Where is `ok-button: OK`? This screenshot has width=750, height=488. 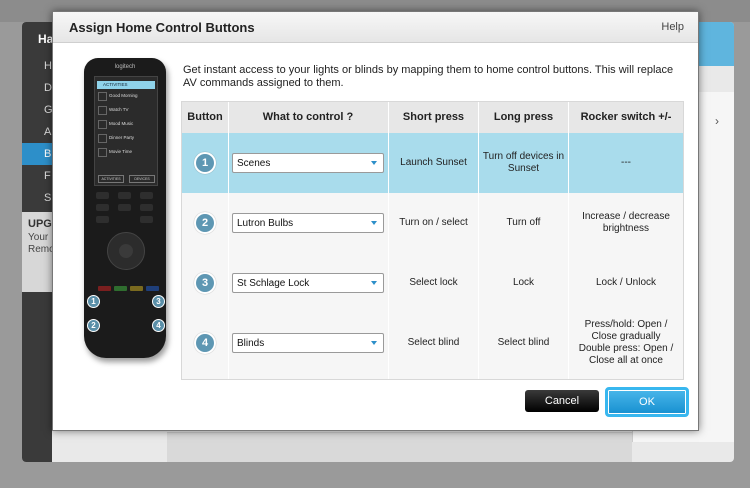
ok-button: OK is located at coordinates (647, 402).